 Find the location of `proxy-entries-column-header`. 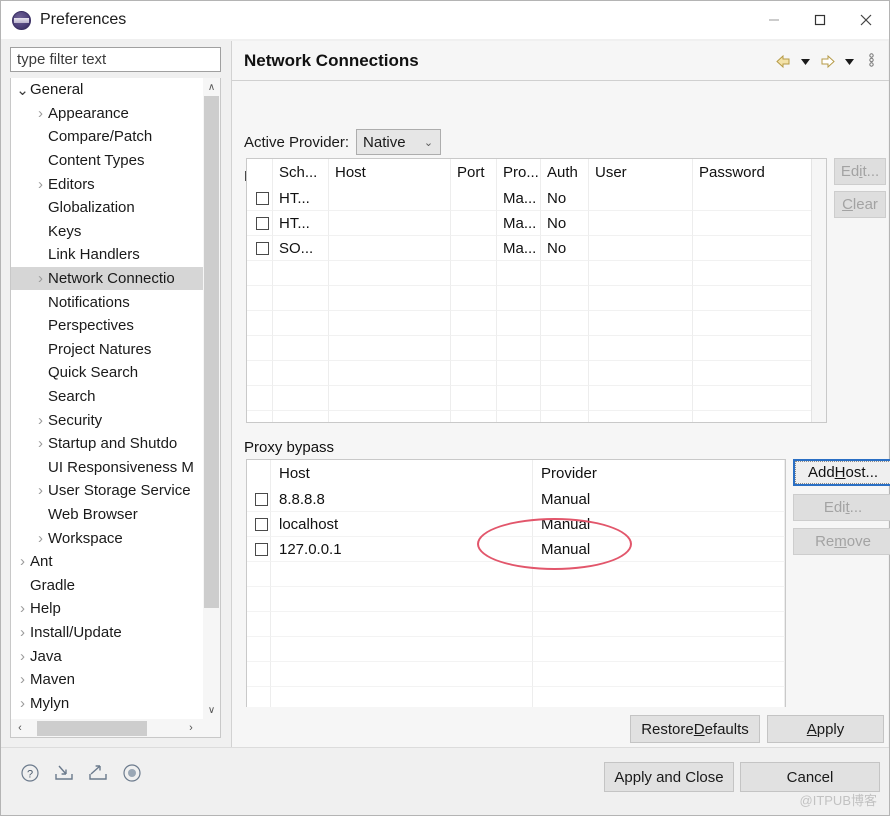

proxy-entries-column-header is located at coordinates (260, 172).